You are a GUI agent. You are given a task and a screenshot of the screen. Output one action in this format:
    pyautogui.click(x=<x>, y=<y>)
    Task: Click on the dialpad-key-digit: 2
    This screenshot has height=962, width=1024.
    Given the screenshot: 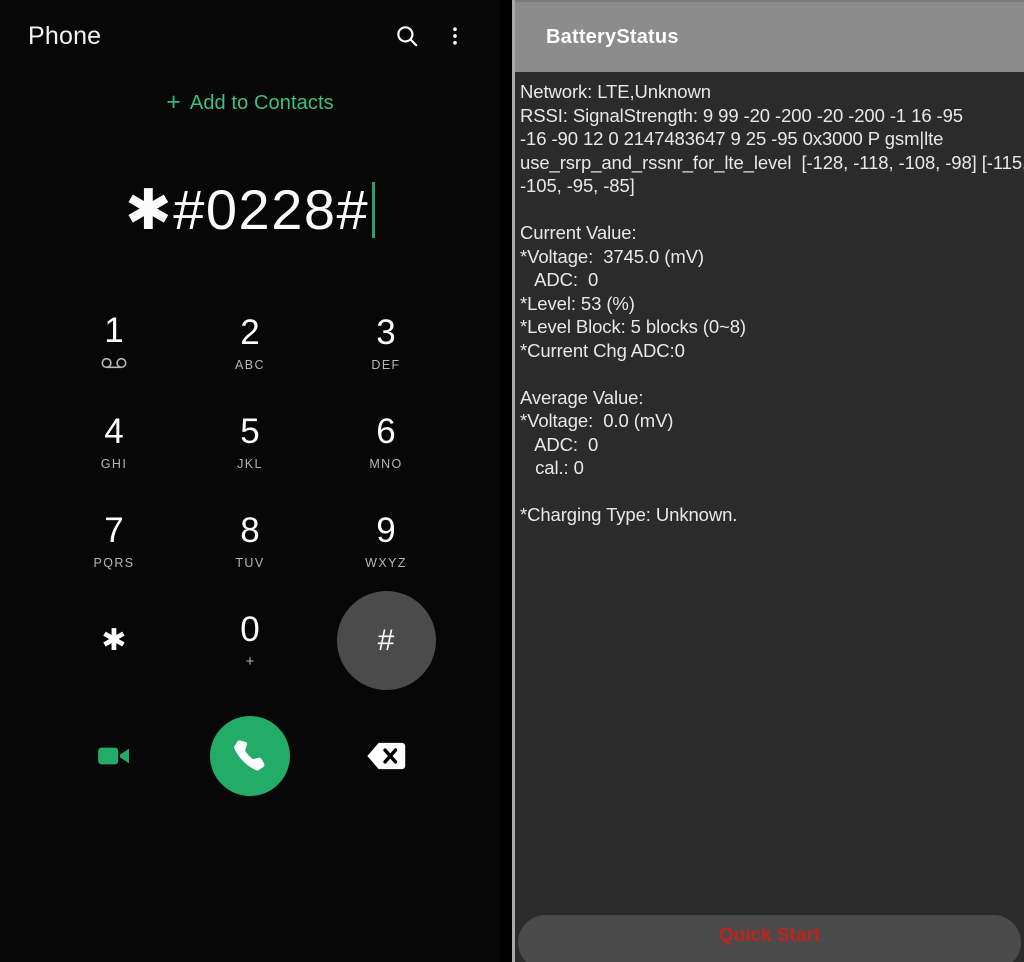 What is the action you would take?
    pyautogui.click(x=250, y=333)
    